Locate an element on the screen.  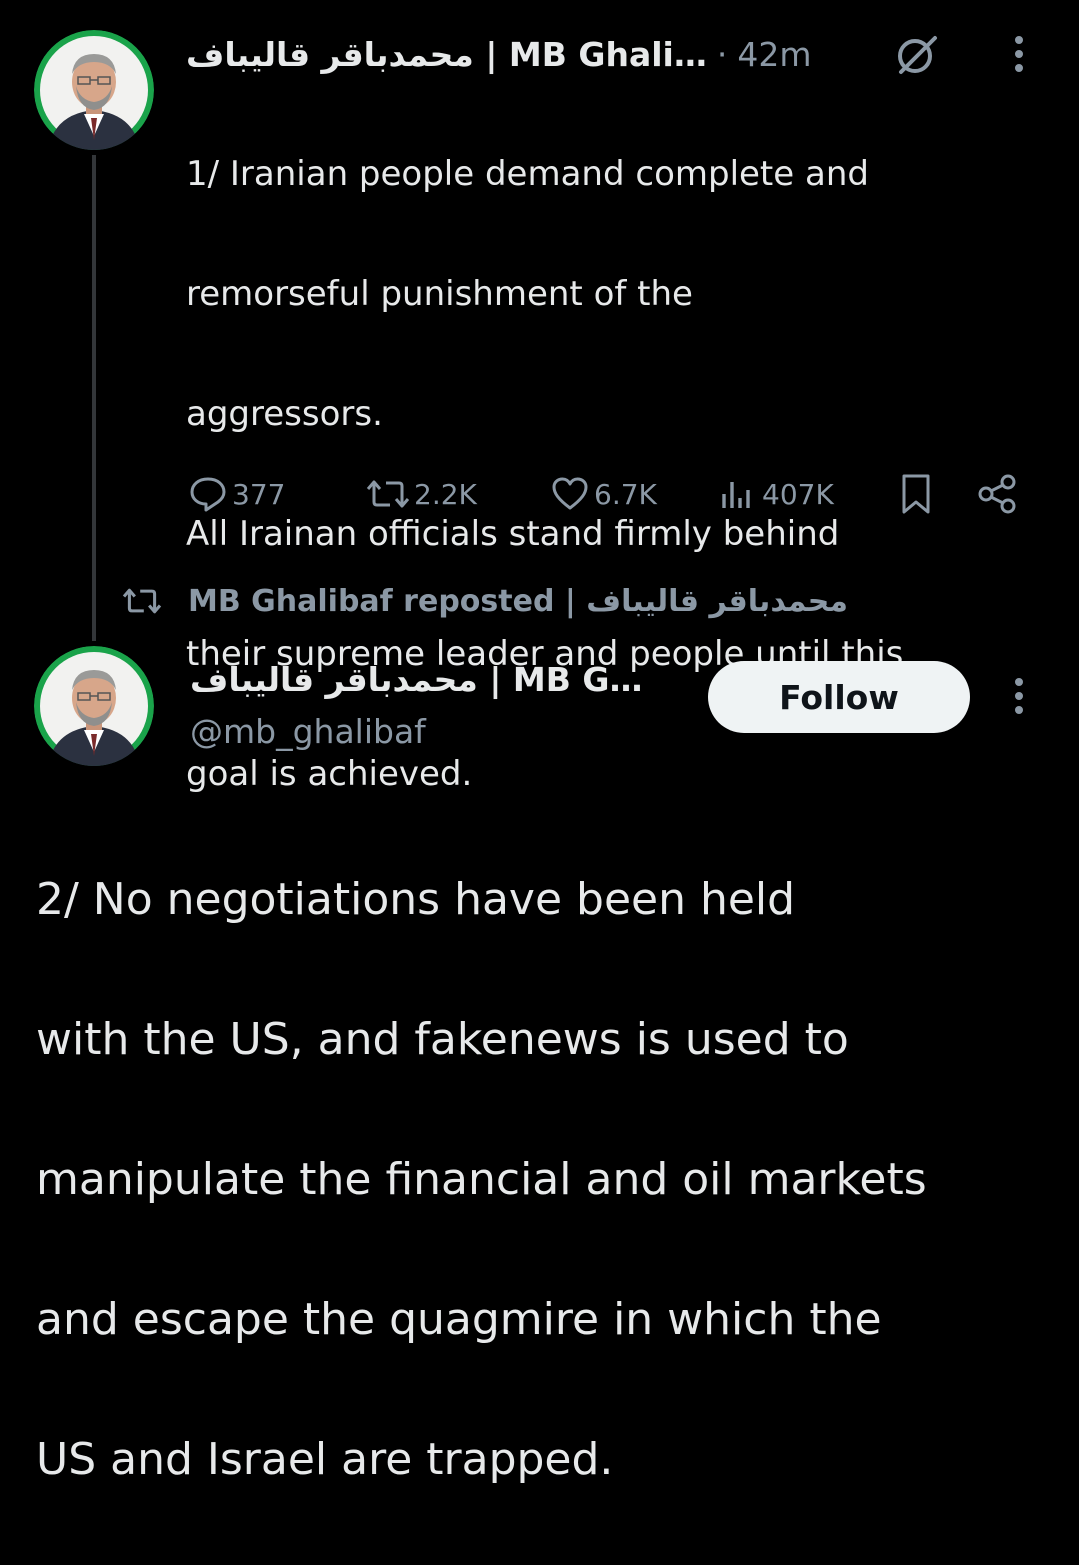
author-display-name: …MB Ghali | محمدباقر قالیباف is located at coordinates (446, 54).